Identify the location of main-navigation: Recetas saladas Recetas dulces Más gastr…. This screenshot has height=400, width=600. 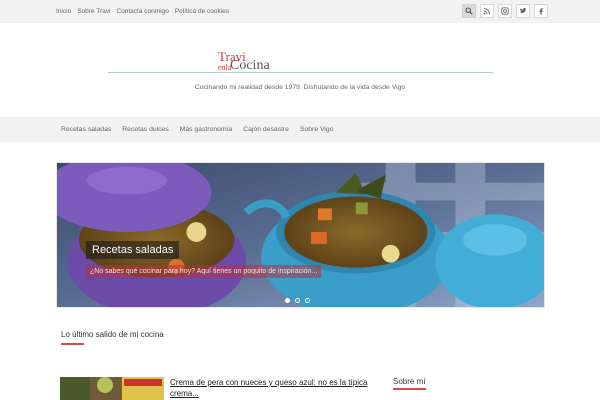
(300, 129).